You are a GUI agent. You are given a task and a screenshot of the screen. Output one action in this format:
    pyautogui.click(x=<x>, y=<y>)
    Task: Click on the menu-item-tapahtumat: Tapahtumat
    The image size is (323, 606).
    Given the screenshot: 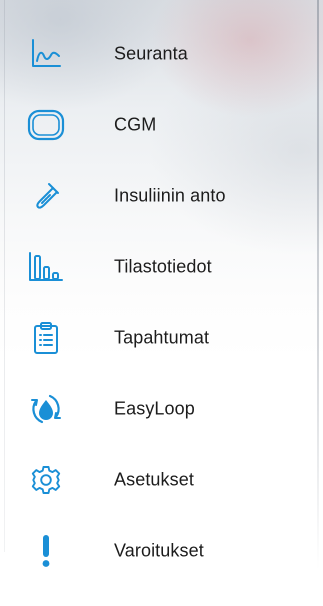 What is the action you would take?
    pyautogui.click(x=160, y=337)
    